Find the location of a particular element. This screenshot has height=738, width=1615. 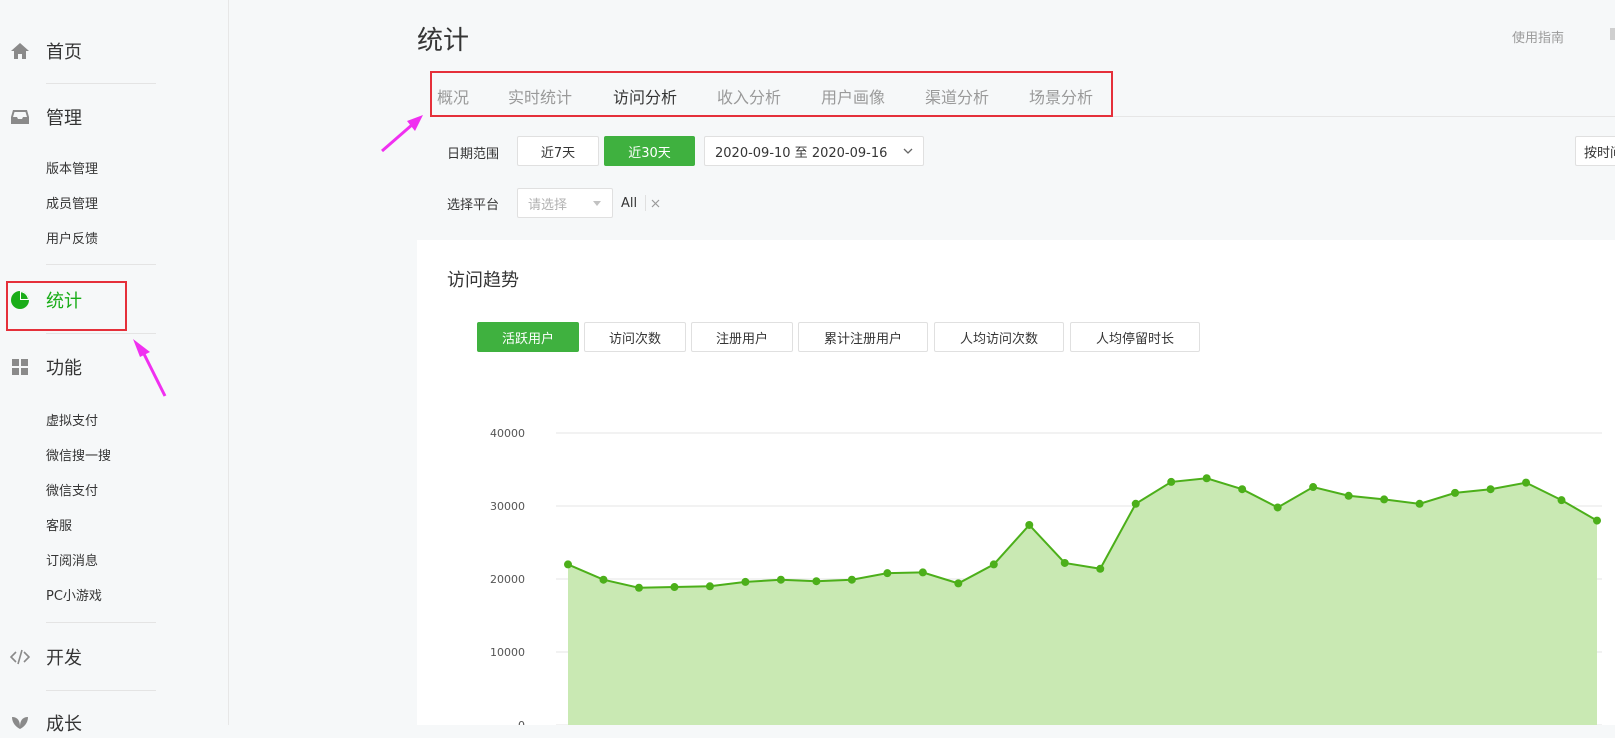

time-group-select: 按时间 is located at coordinates (1595, 151).